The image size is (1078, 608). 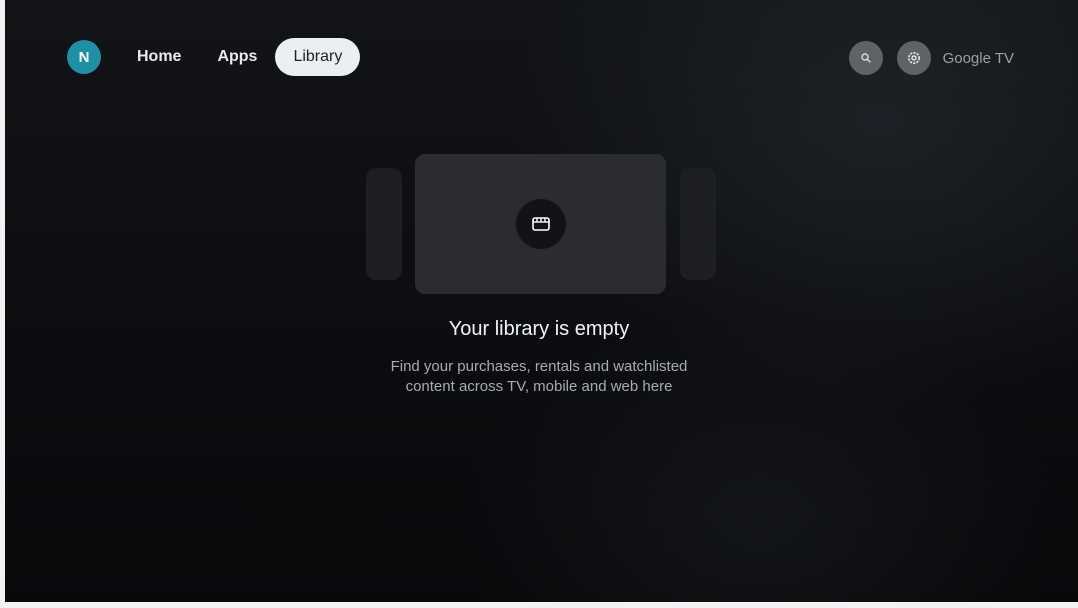 I want to click on empty-library-illustration, so click(x=541, y=224).